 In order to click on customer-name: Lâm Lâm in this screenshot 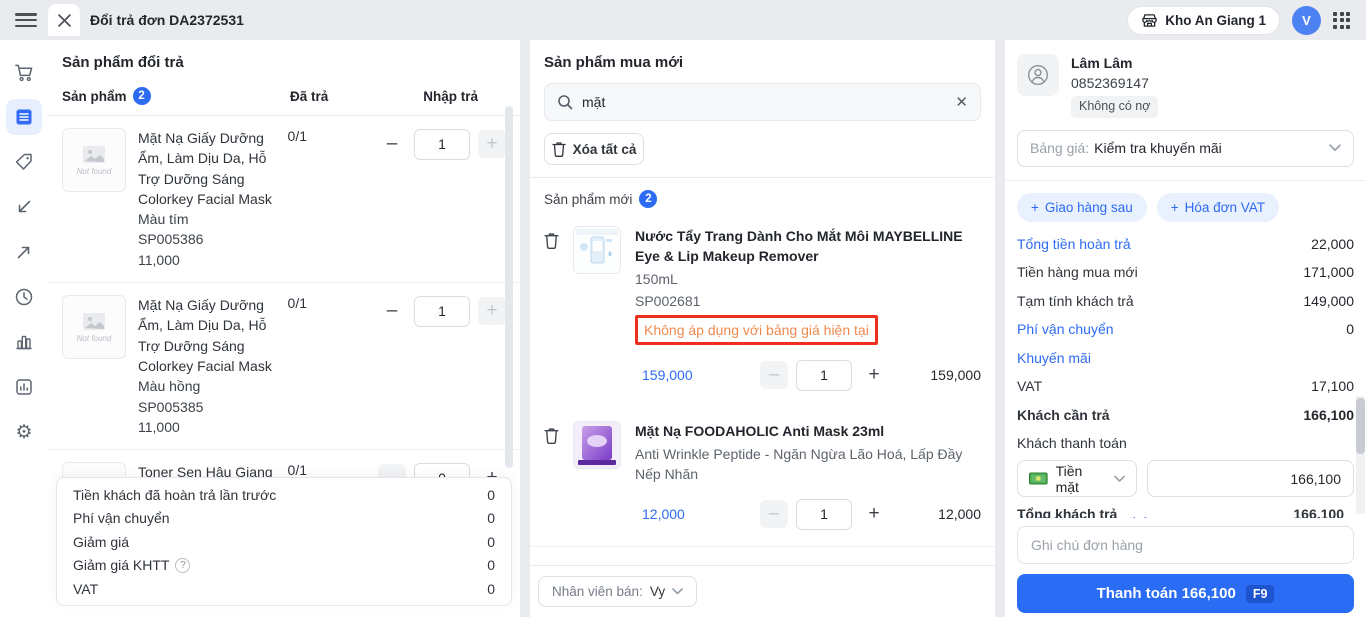, I will do `click(1102, 63)`.